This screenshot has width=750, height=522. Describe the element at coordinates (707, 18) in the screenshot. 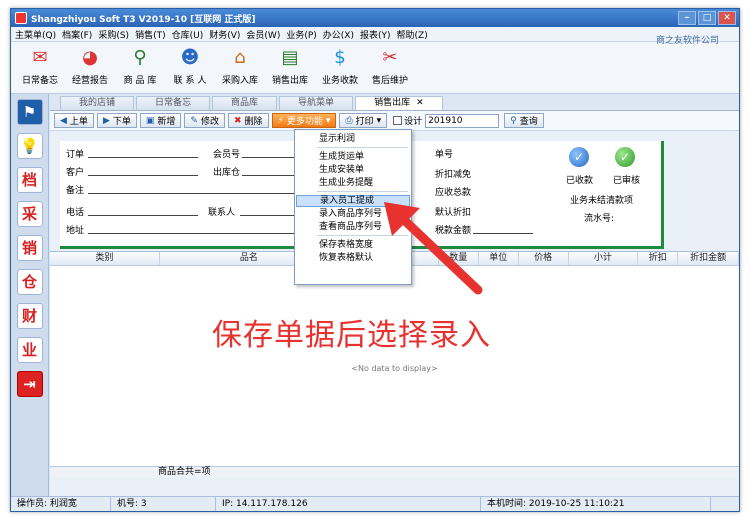

I see `maximize-button: □` at that location.